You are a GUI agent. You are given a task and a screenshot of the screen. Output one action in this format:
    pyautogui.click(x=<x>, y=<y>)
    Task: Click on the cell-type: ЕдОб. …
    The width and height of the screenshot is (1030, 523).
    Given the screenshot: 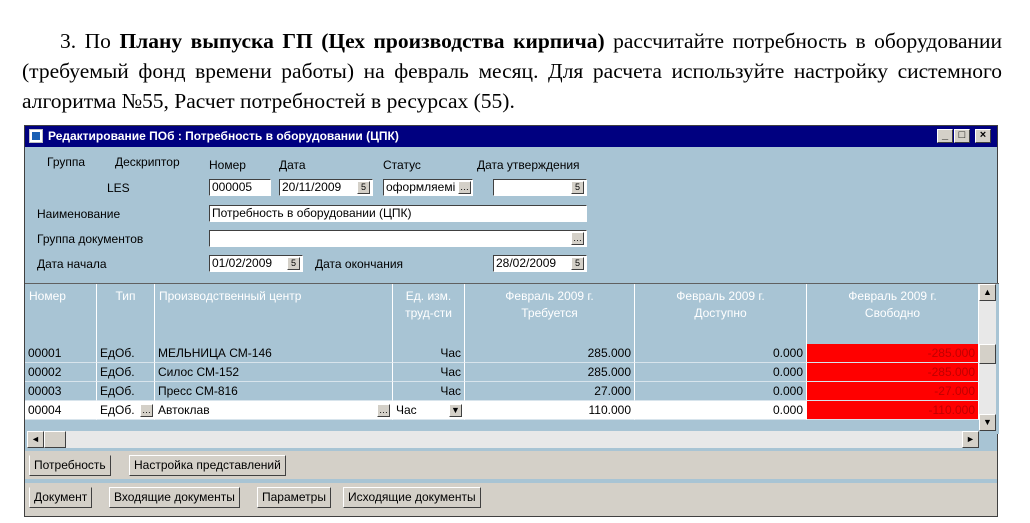 What is the action you would take?
    pyautogui.click(x=126, y=410)
    